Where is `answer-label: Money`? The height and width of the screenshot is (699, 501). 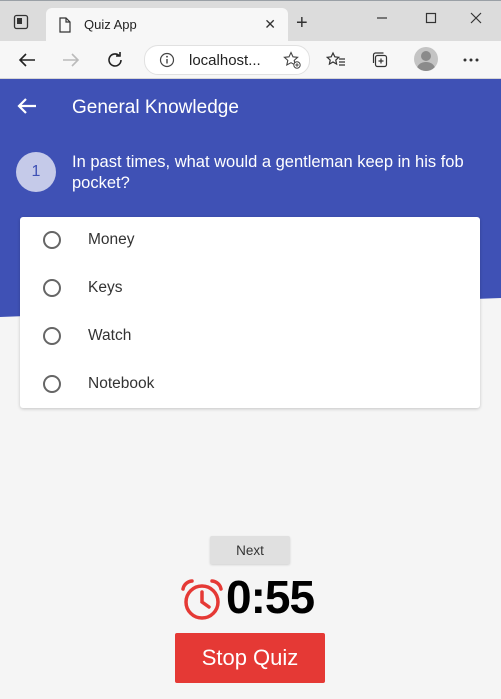
answer-label: Money is located at coordinates (111, 239).